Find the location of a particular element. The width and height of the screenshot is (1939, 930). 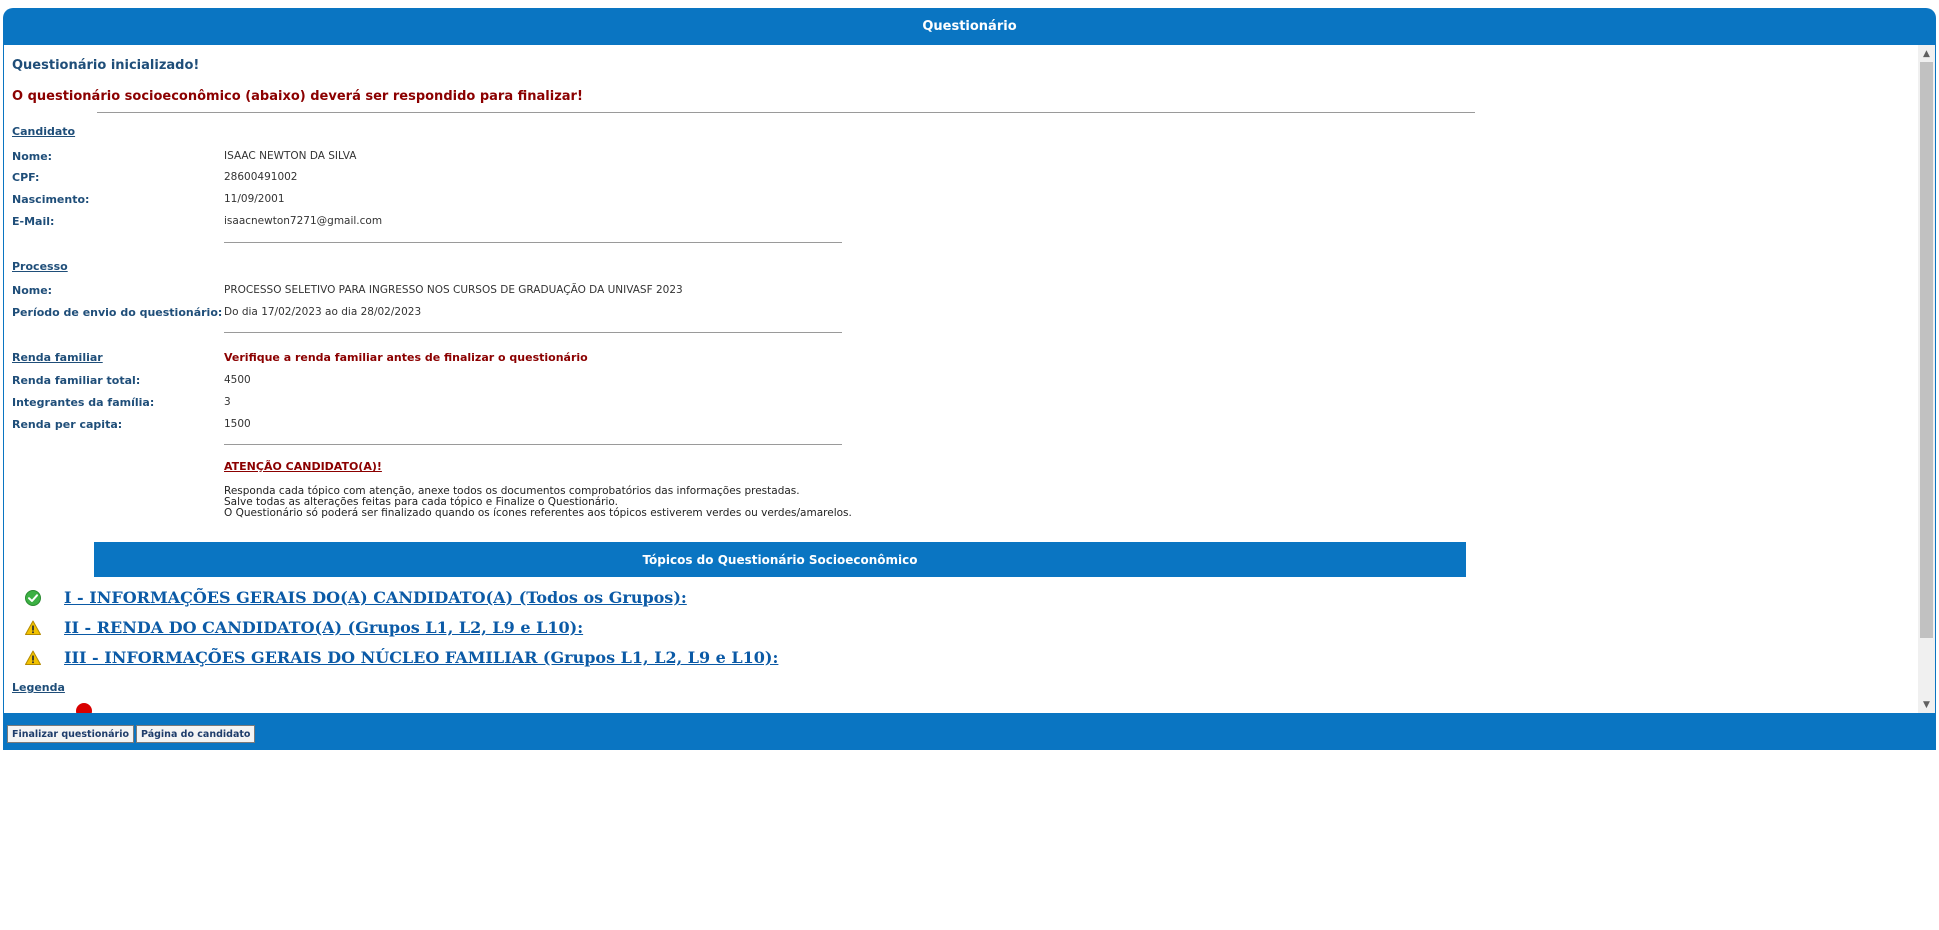

candidate-name-value: ISAAC NEWTON DA SILVA is located at coordinates (290, 156).